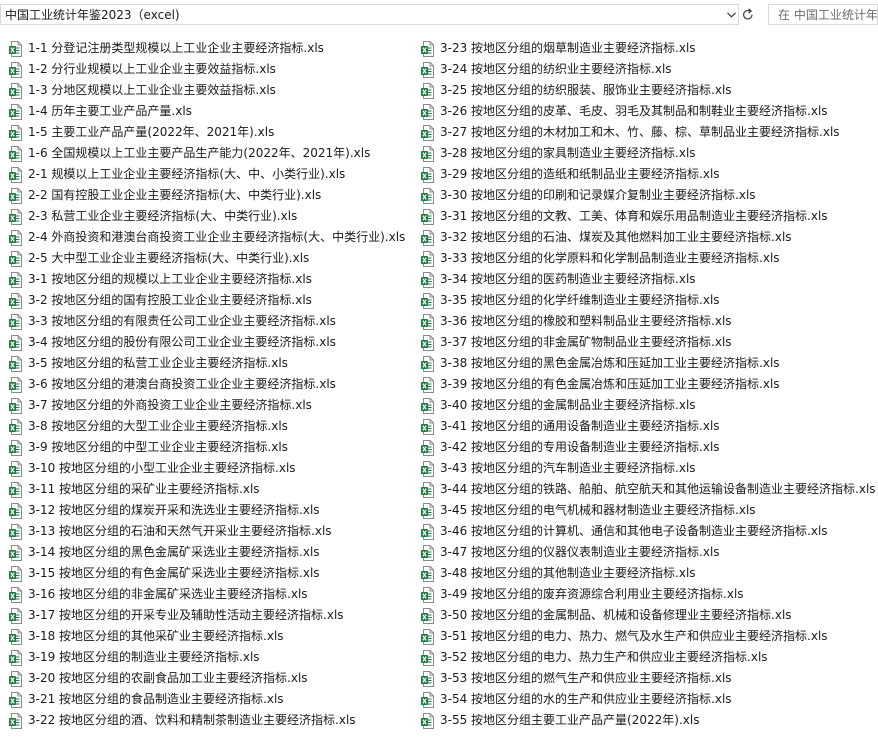 Image resolution: width=878 pixels, height=739 pixels. I want to click on file-name: 3-29 按地区分组的造纸和纸制品业主要经济指标.xls, so click(580, 174).